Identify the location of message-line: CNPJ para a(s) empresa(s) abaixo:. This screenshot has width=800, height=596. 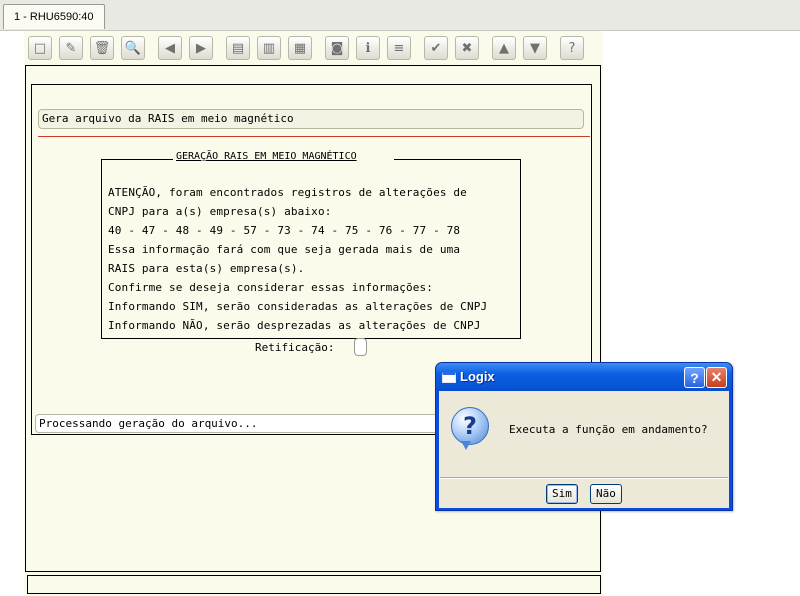
(220, 211).